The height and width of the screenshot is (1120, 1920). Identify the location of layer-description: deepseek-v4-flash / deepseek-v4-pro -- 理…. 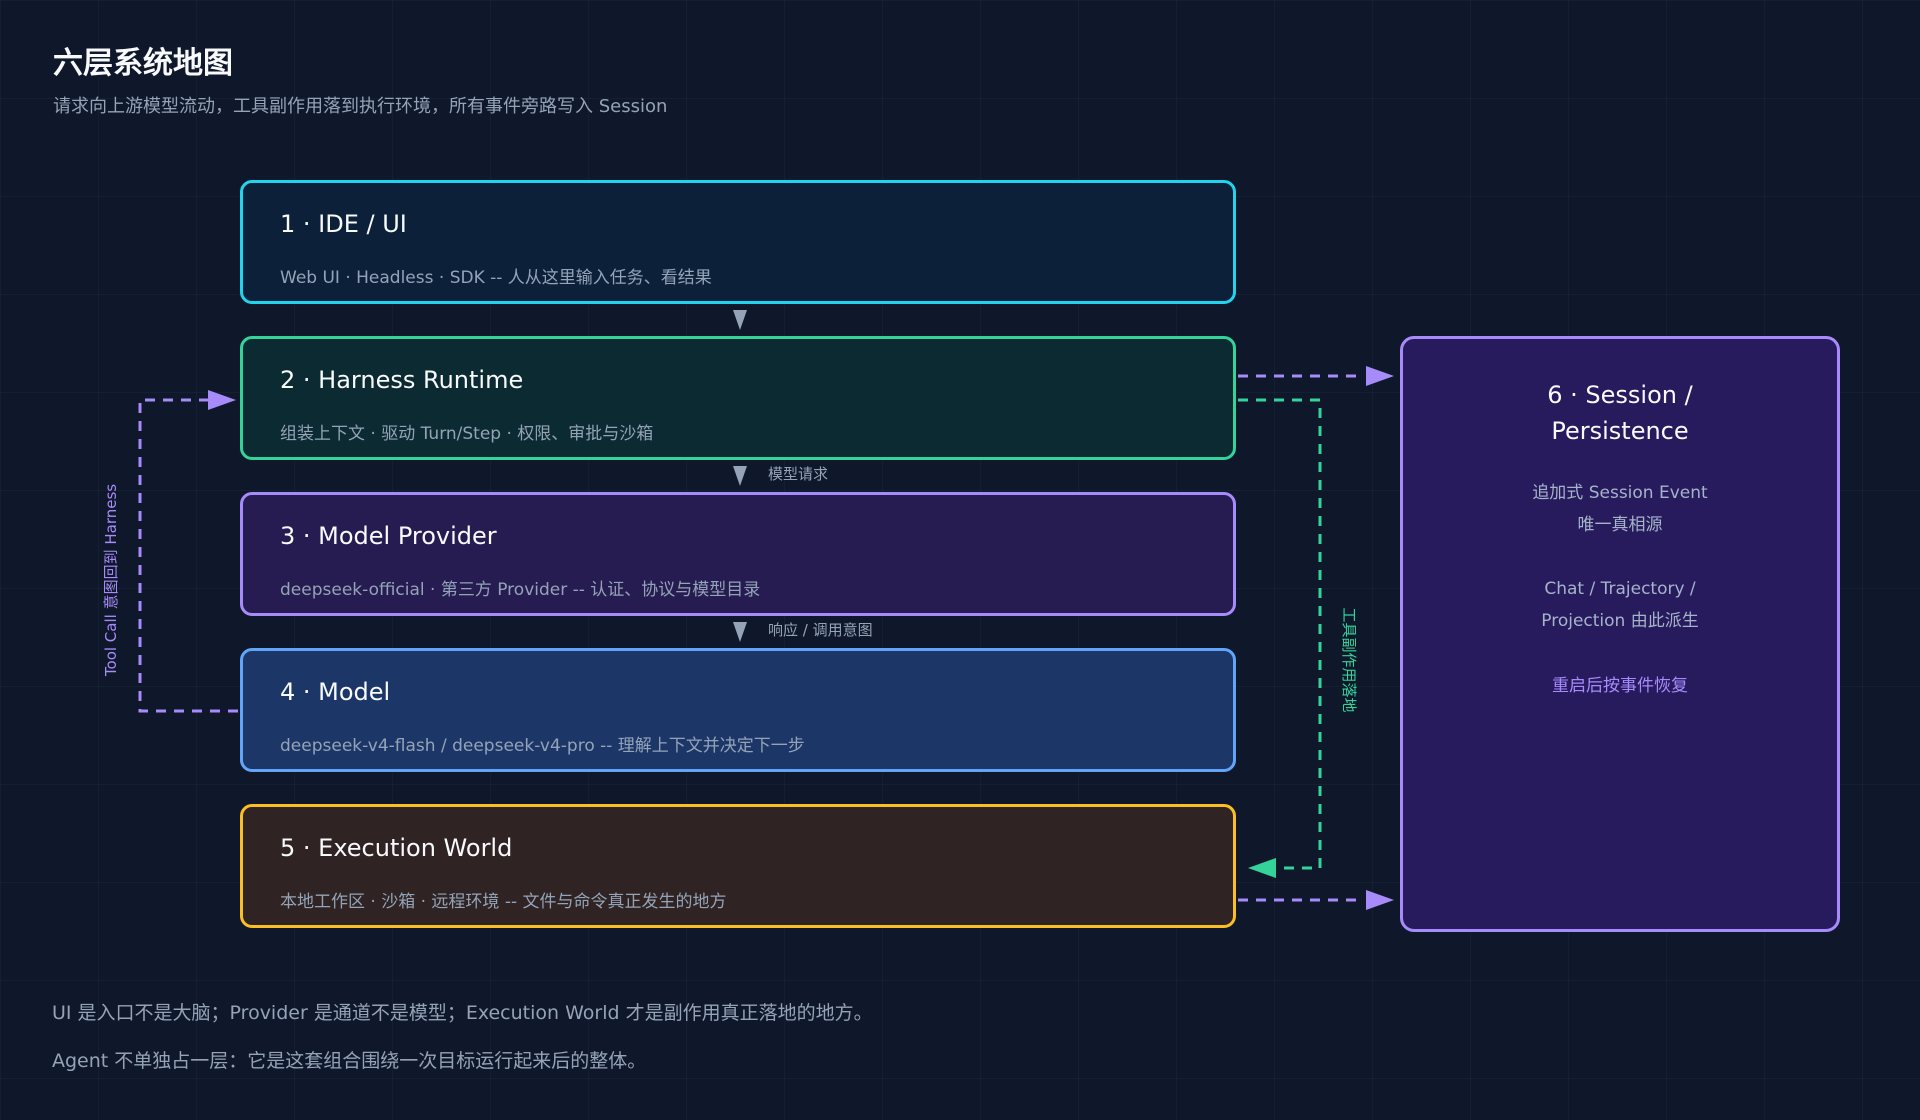
(542, 746).